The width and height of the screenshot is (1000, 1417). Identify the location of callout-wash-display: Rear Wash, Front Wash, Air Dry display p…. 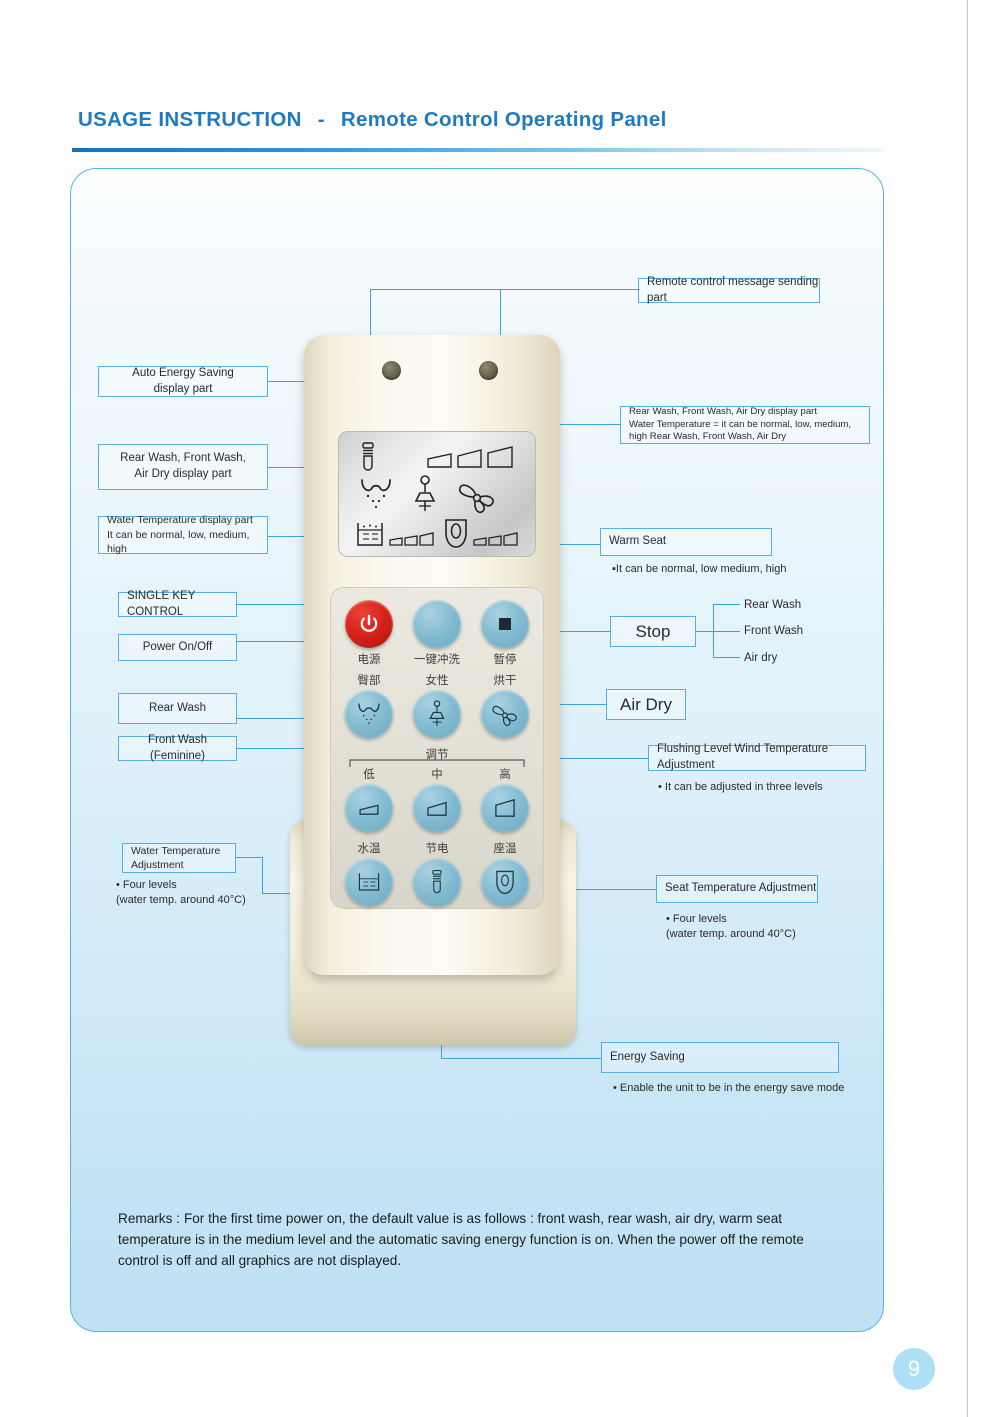
(183, 467).